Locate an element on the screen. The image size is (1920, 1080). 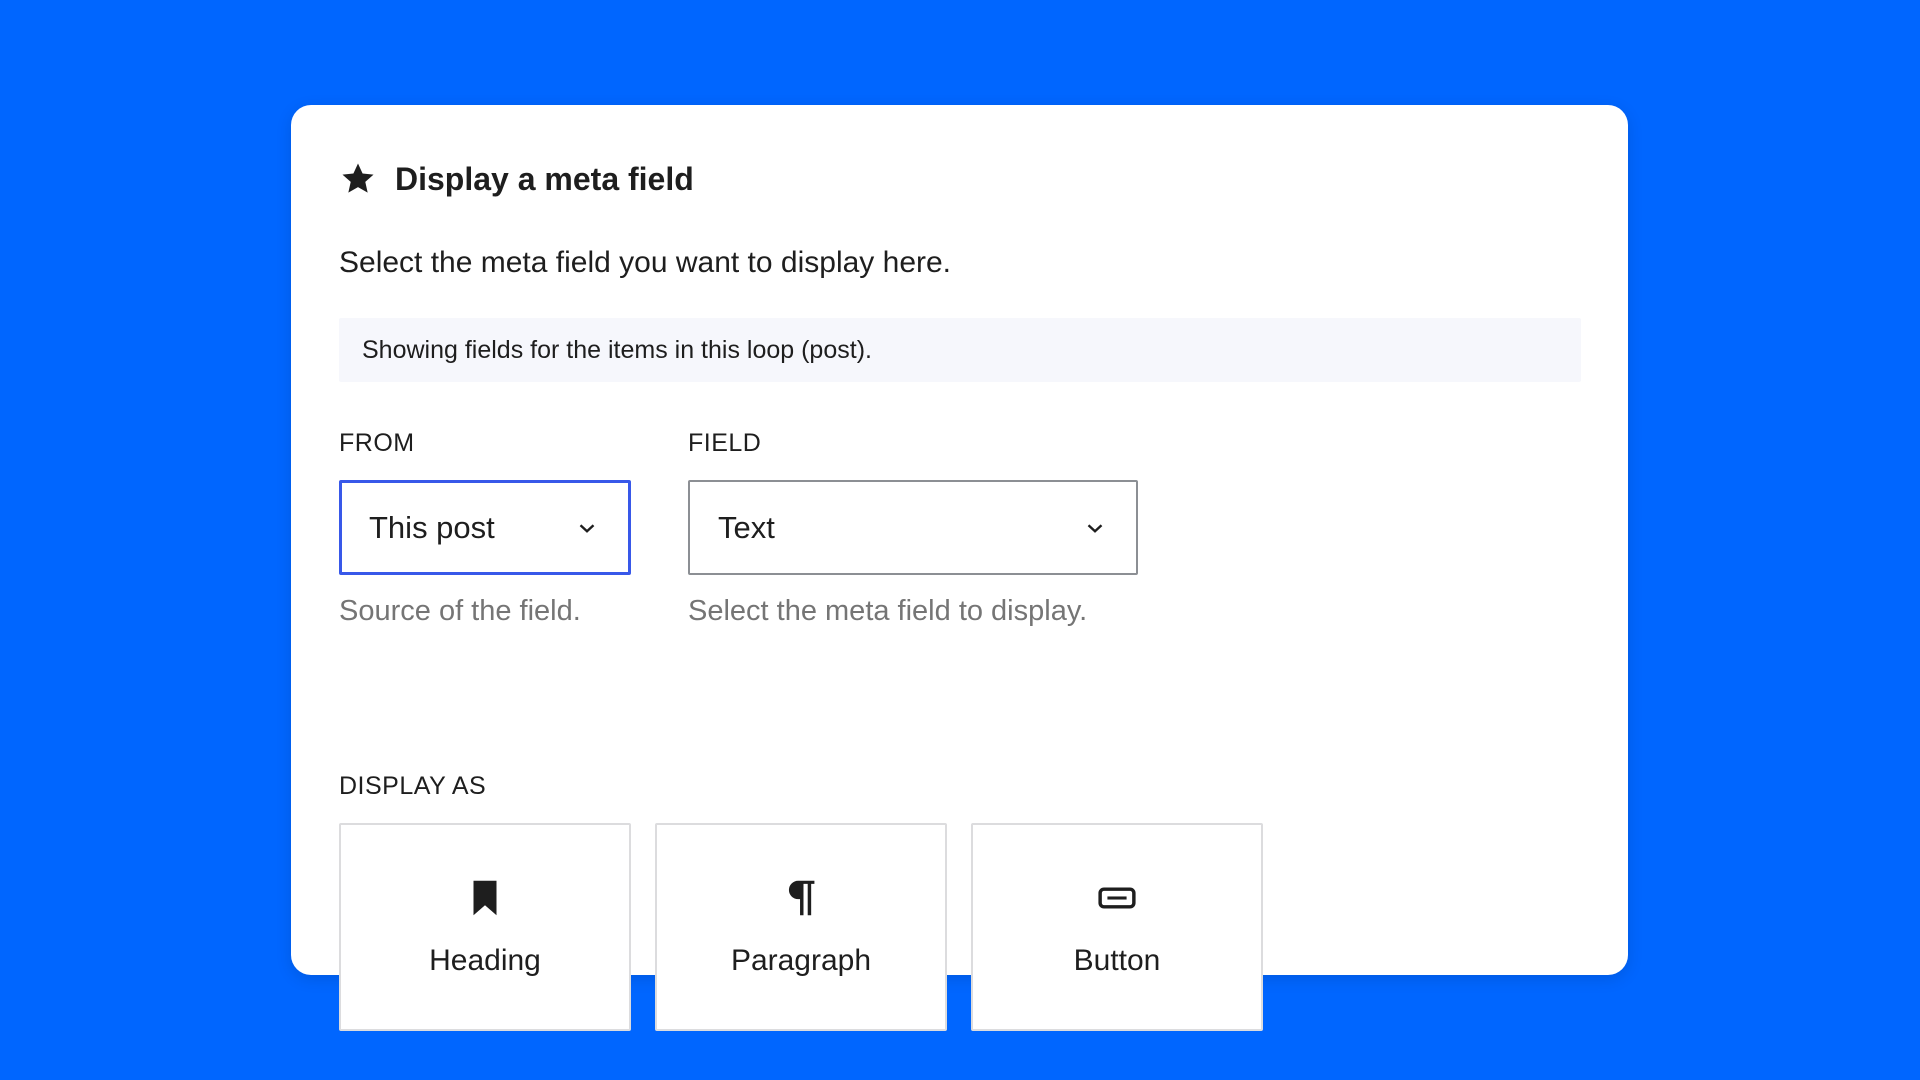
from-group: FROM This post Source of the field. is located at coordinates (485, 525).